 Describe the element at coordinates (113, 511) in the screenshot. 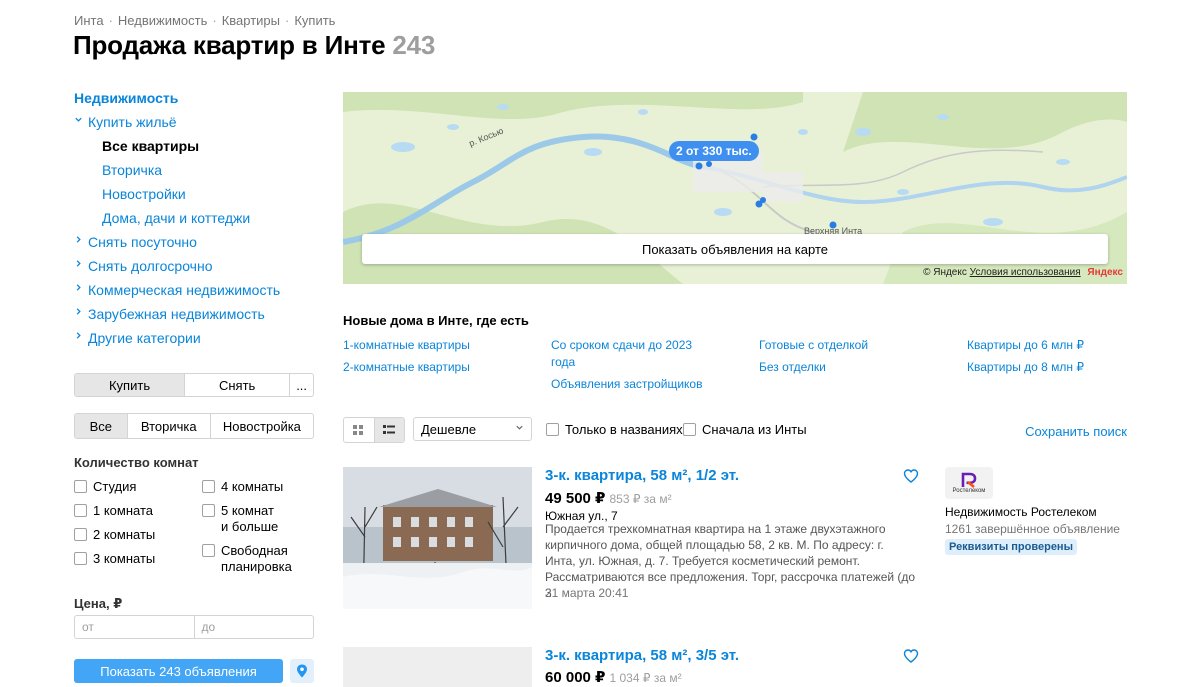

I see `room-1-checkbox: 1 комната` at that location.